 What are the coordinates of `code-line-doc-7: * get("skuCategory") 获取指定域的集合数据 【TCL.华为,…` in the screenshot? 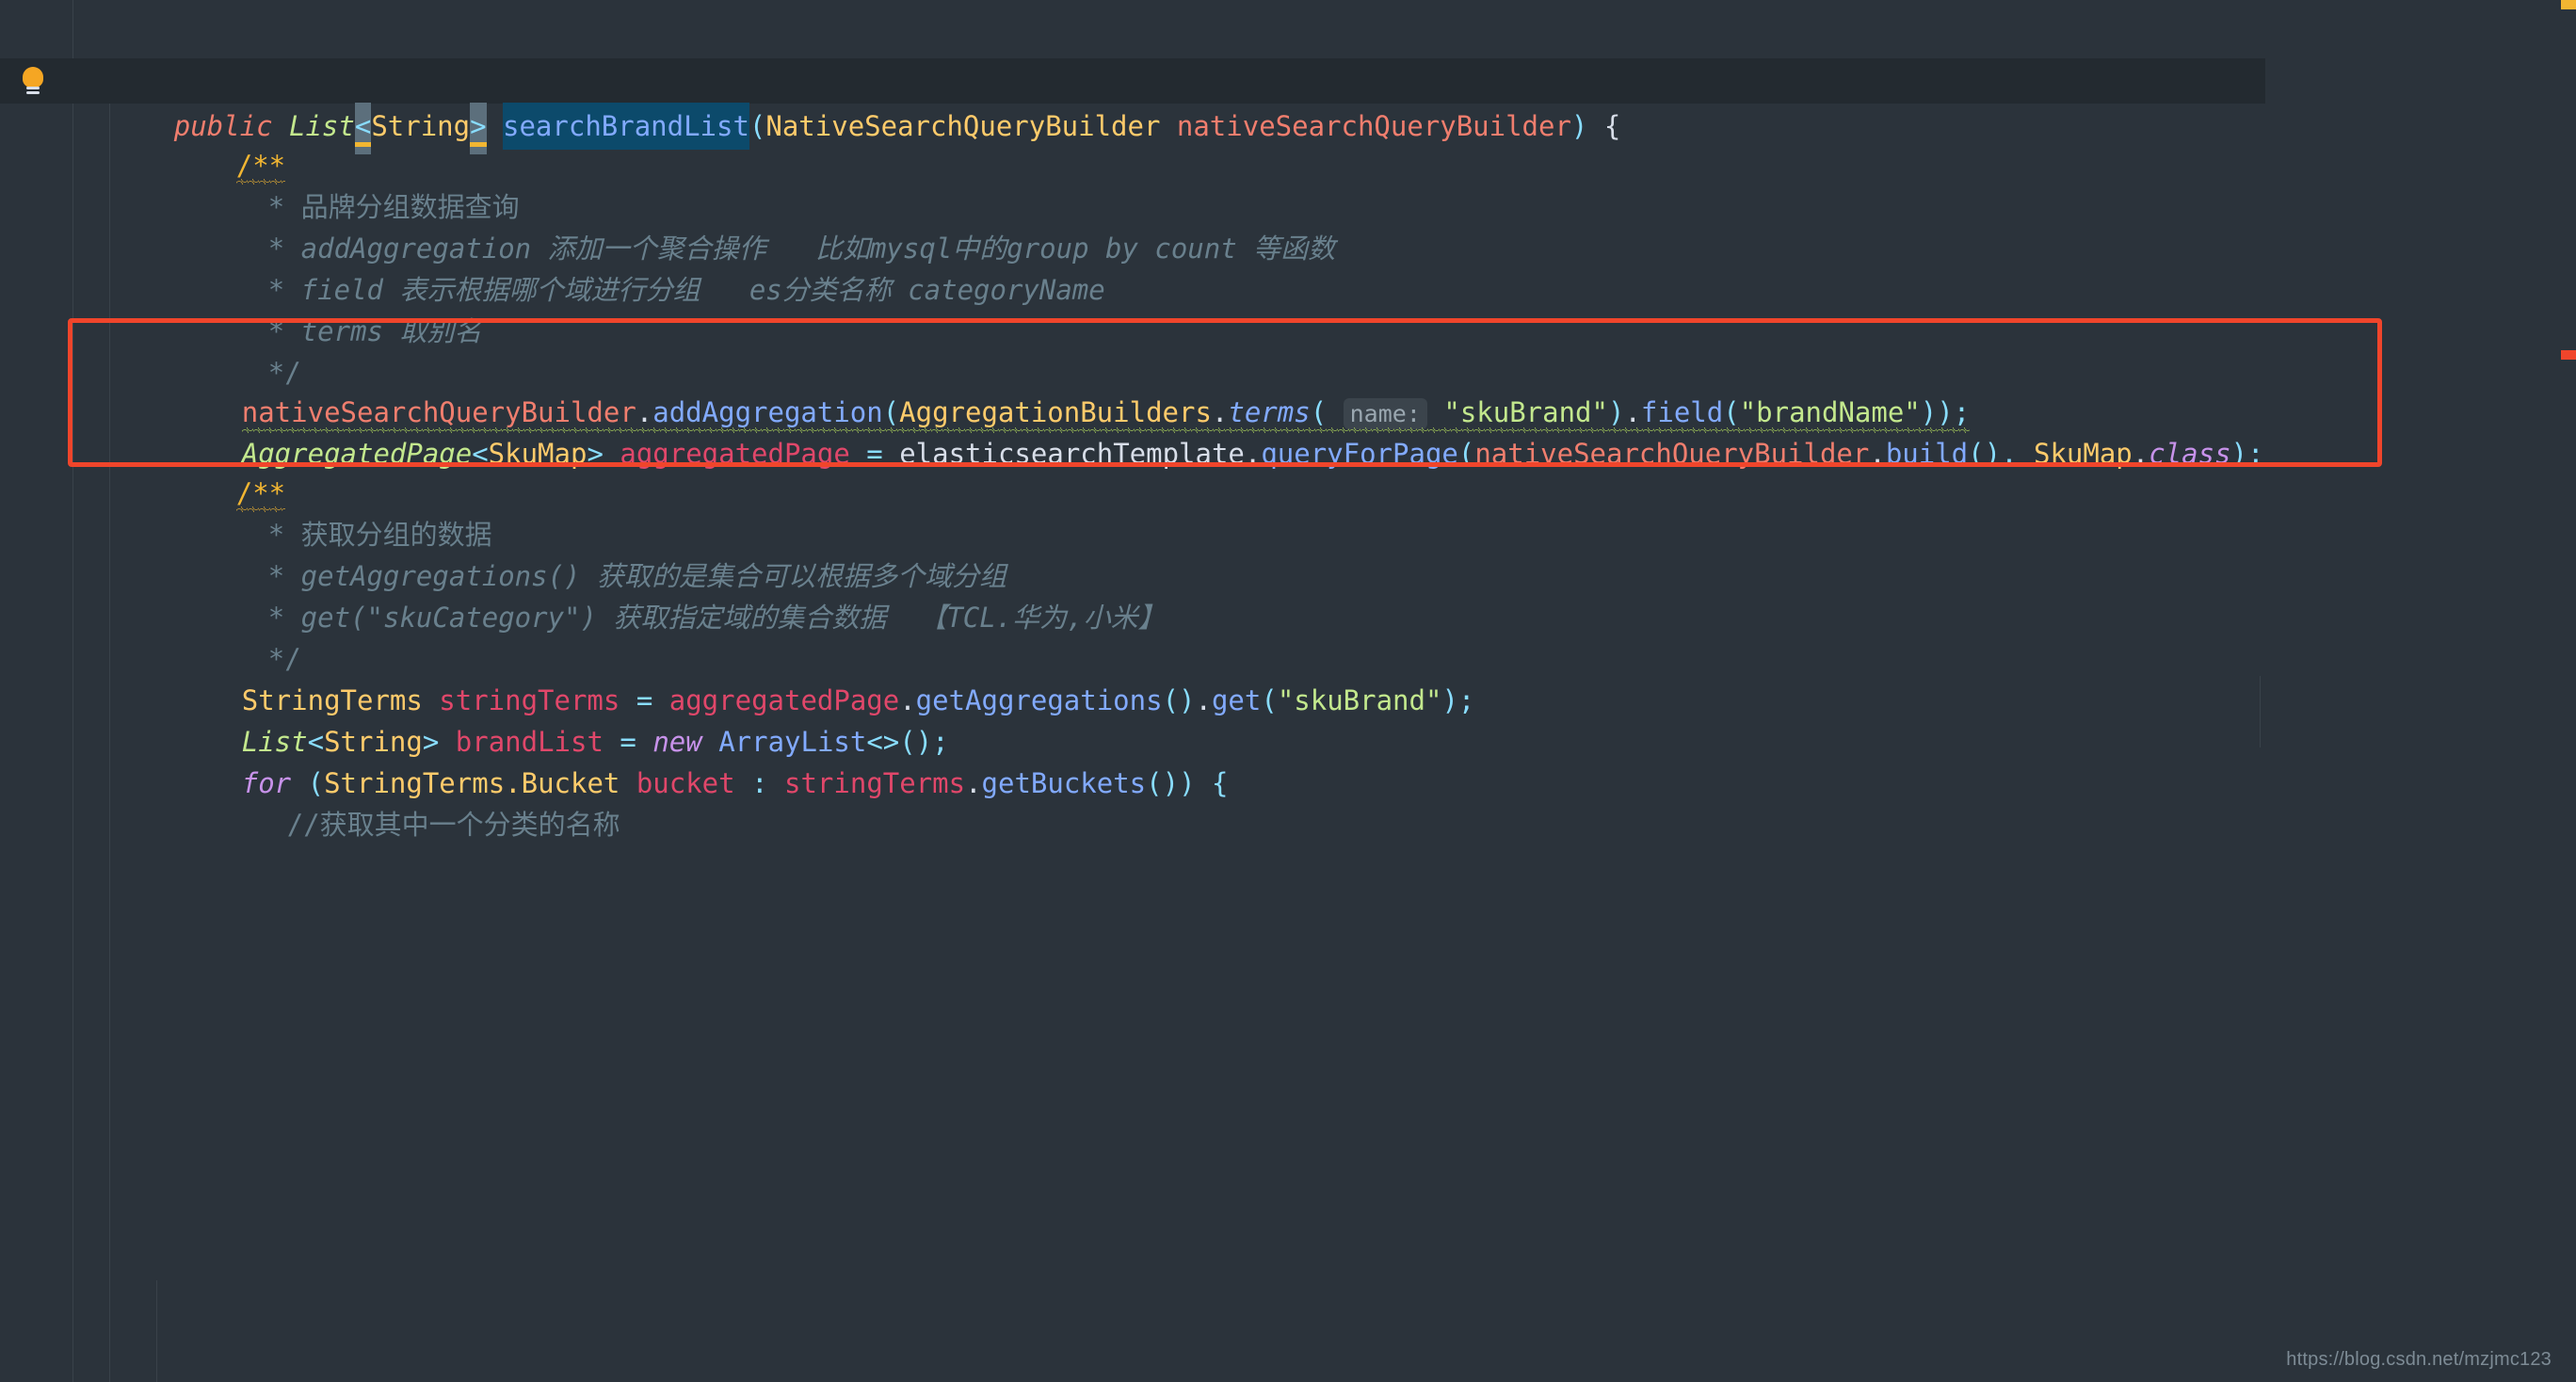 It's located at (1288, 594).